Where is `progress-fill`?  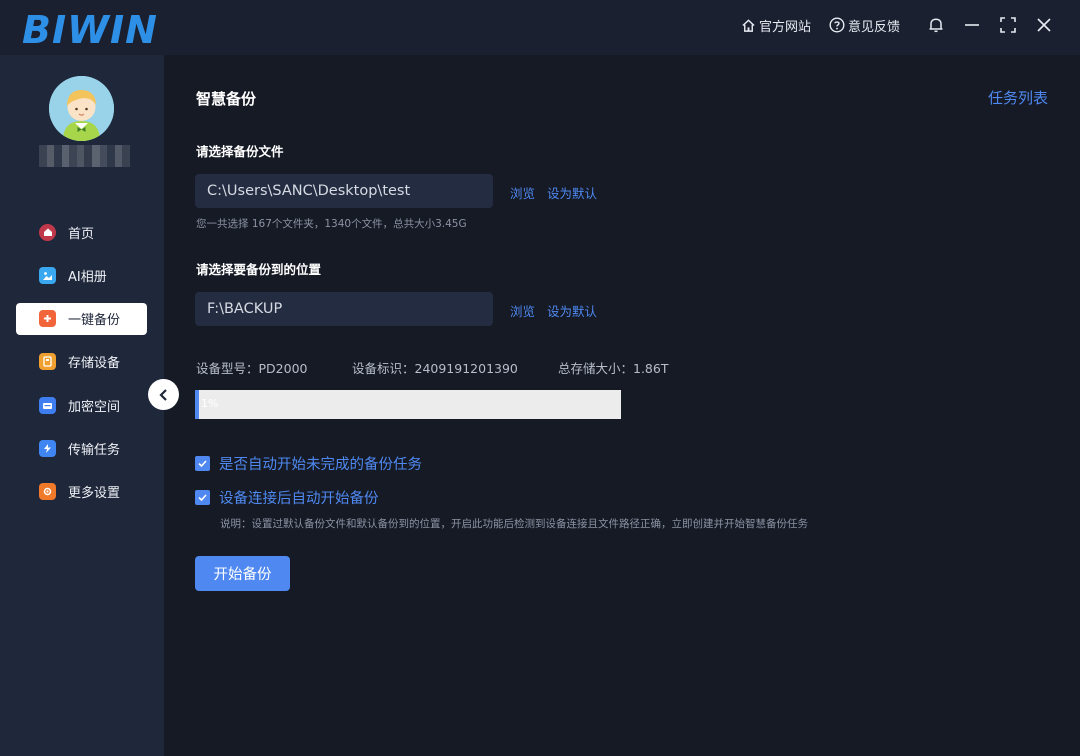
progress-fill is located at coordinates (197, 404).